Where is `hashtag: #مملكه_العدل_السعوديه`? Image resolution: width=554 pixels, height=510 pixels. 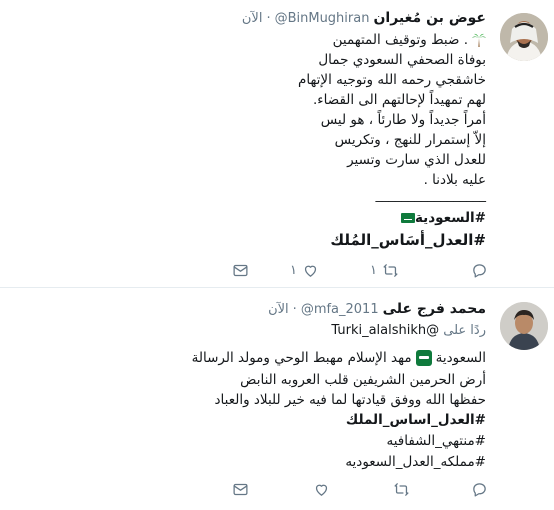 hashtag: #مملكه_العدل_السعوديه is located at coordinates (415, 462).